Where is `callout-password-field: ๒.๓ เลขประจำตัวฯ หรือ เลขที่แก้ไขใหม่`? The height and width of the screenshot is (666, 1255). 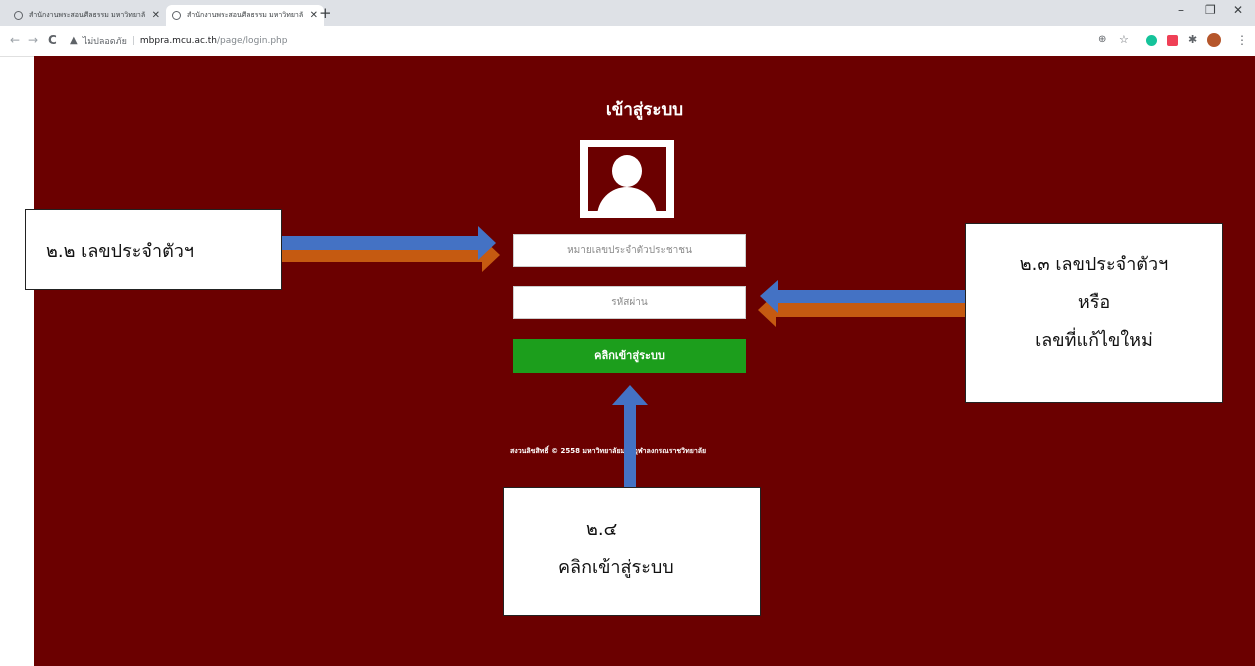 callout-password-field: ๒.๓ เลขประจำตัวฯ หรือ เลขที่แก้ไขใหม่ is located at coordinates (1094, 313).